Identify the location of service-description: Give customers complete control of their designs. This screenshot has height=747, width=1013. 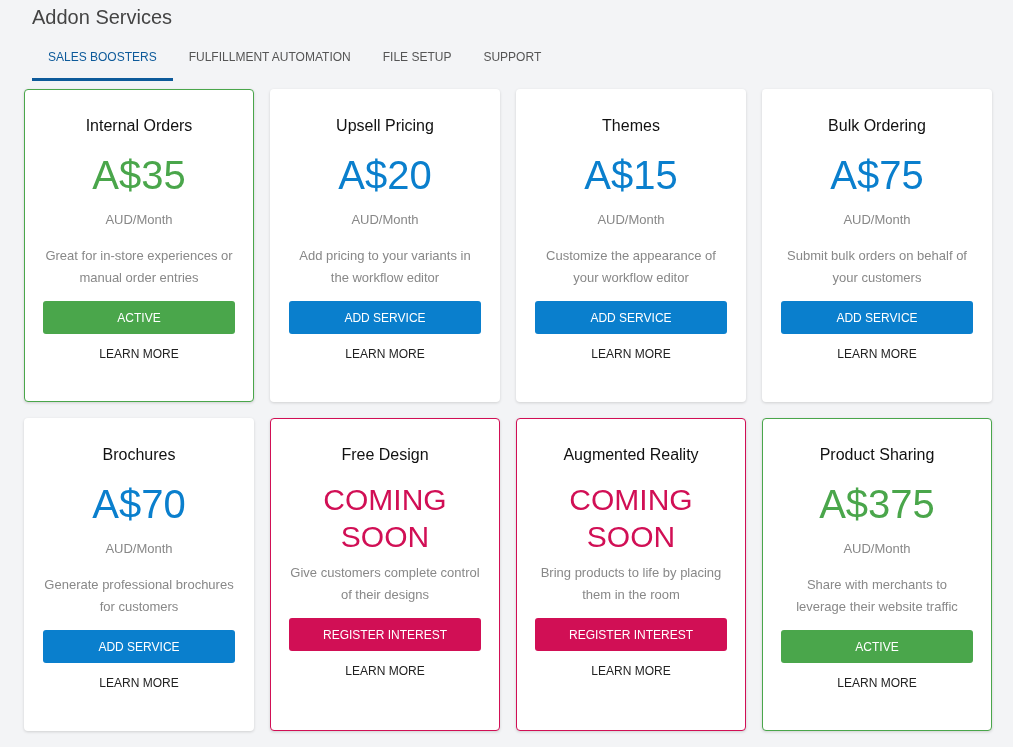
(385, 584).